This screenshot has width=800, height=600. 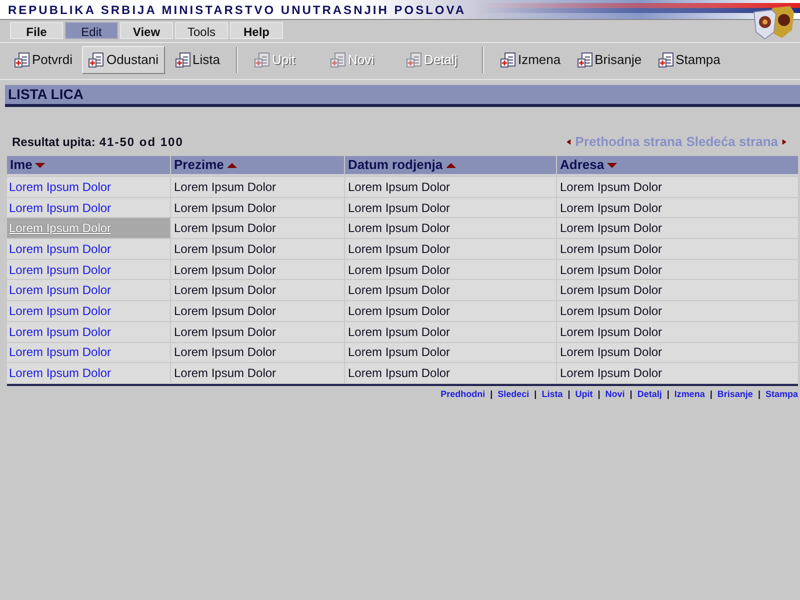 What do you see at coordinates (514, 395) in the screenshot?
I see `footer-link: Sledeci` at bounding box center [514, 395].